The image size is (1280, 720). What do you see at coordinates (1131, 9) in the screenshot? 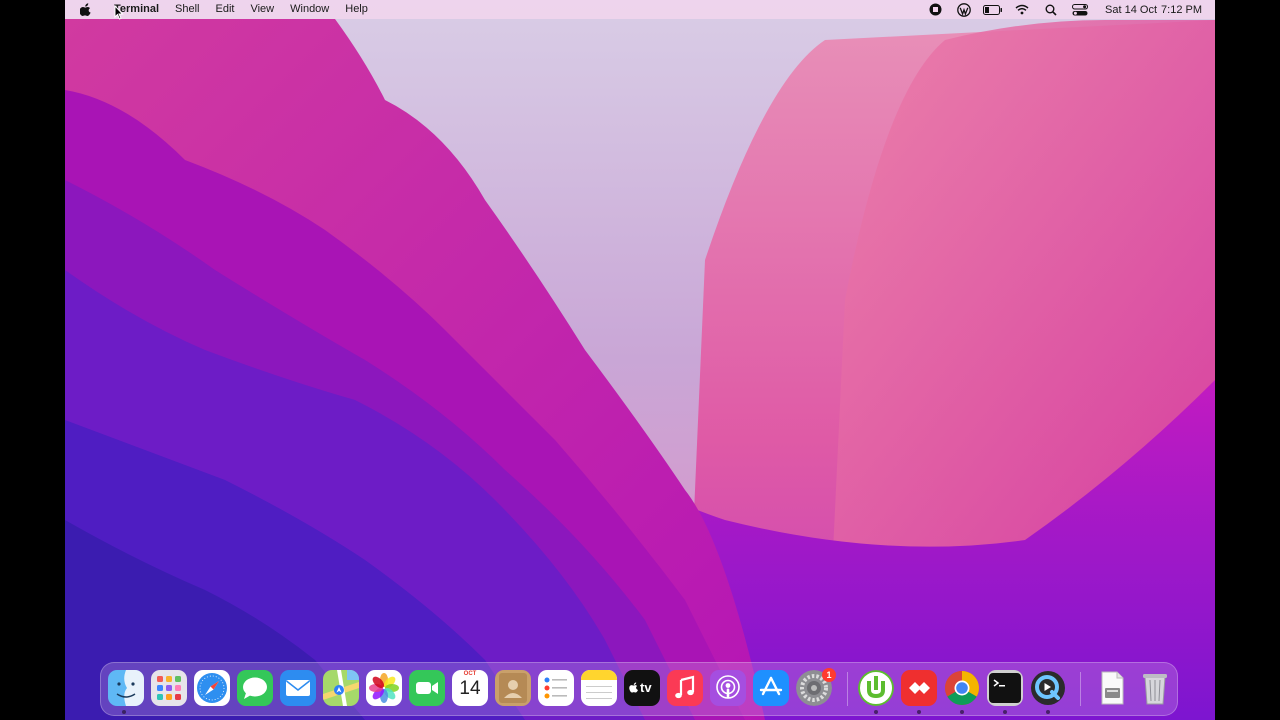
I see `clock-date: Sat 14 Oct` at bounding box center [1131, 9].